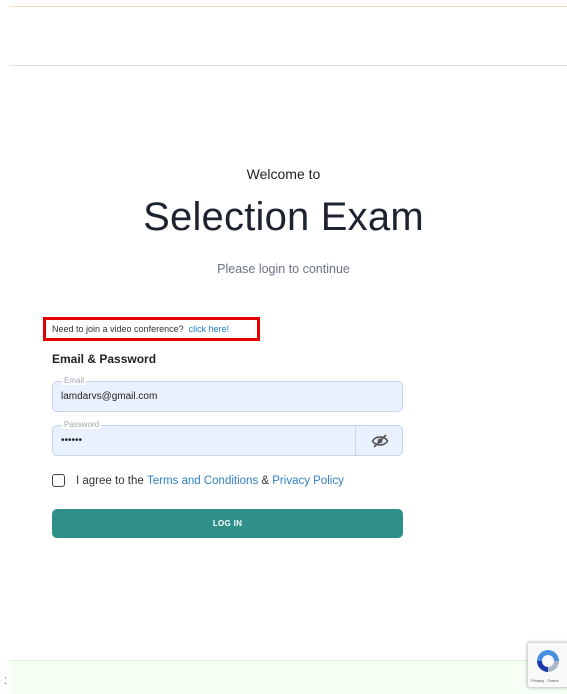  I want to click on welcome-text: Welcome to, so click(283, 174).